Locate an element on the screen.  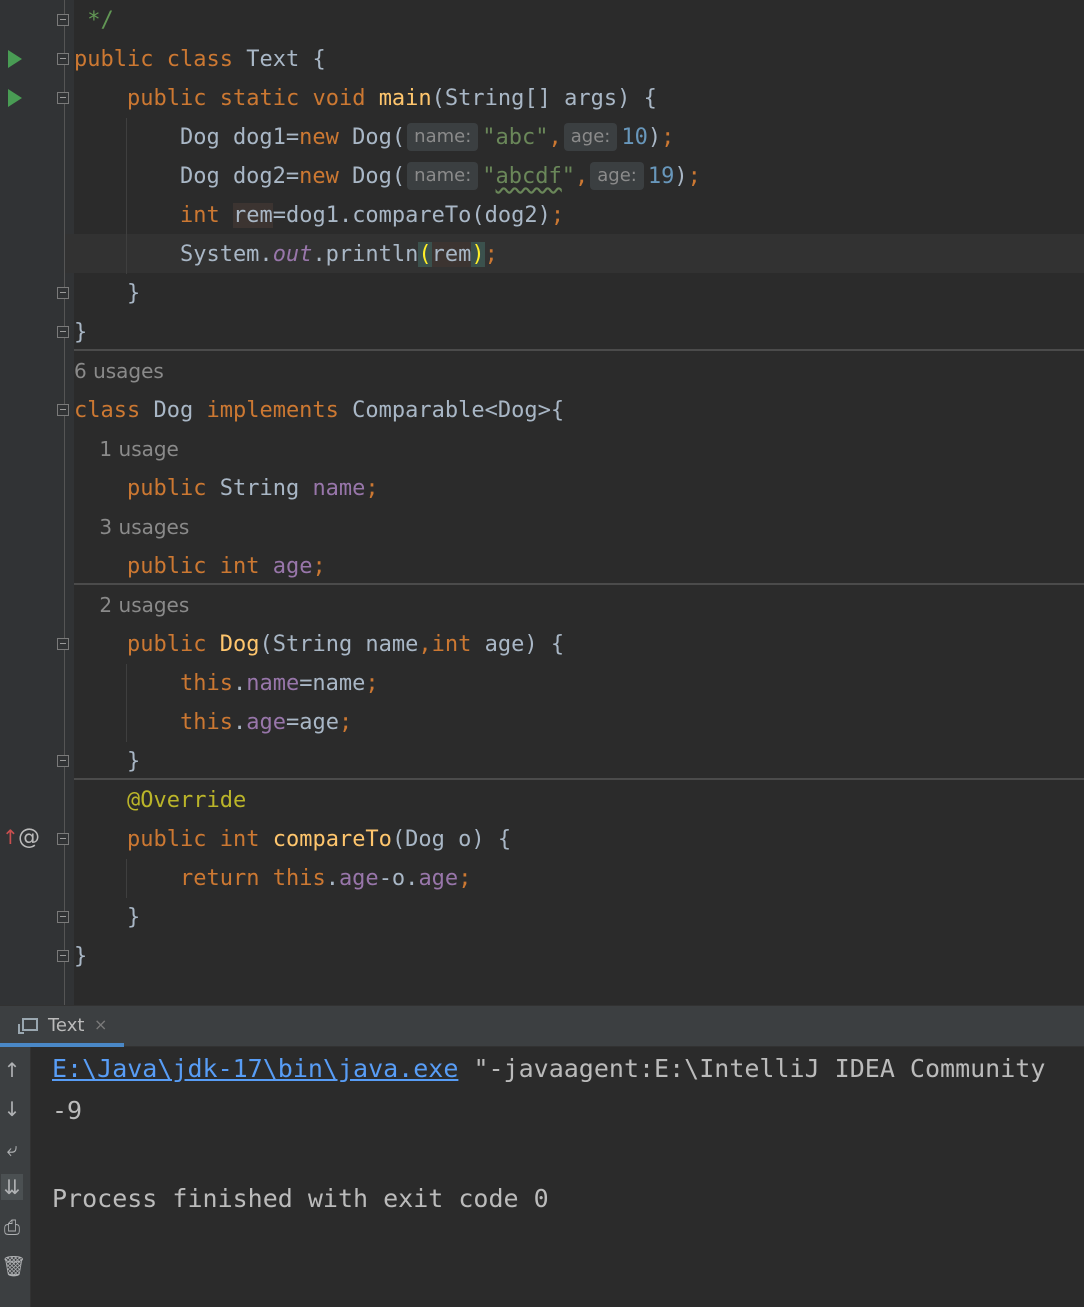
code-token: void is located at coordinates (339, 98).